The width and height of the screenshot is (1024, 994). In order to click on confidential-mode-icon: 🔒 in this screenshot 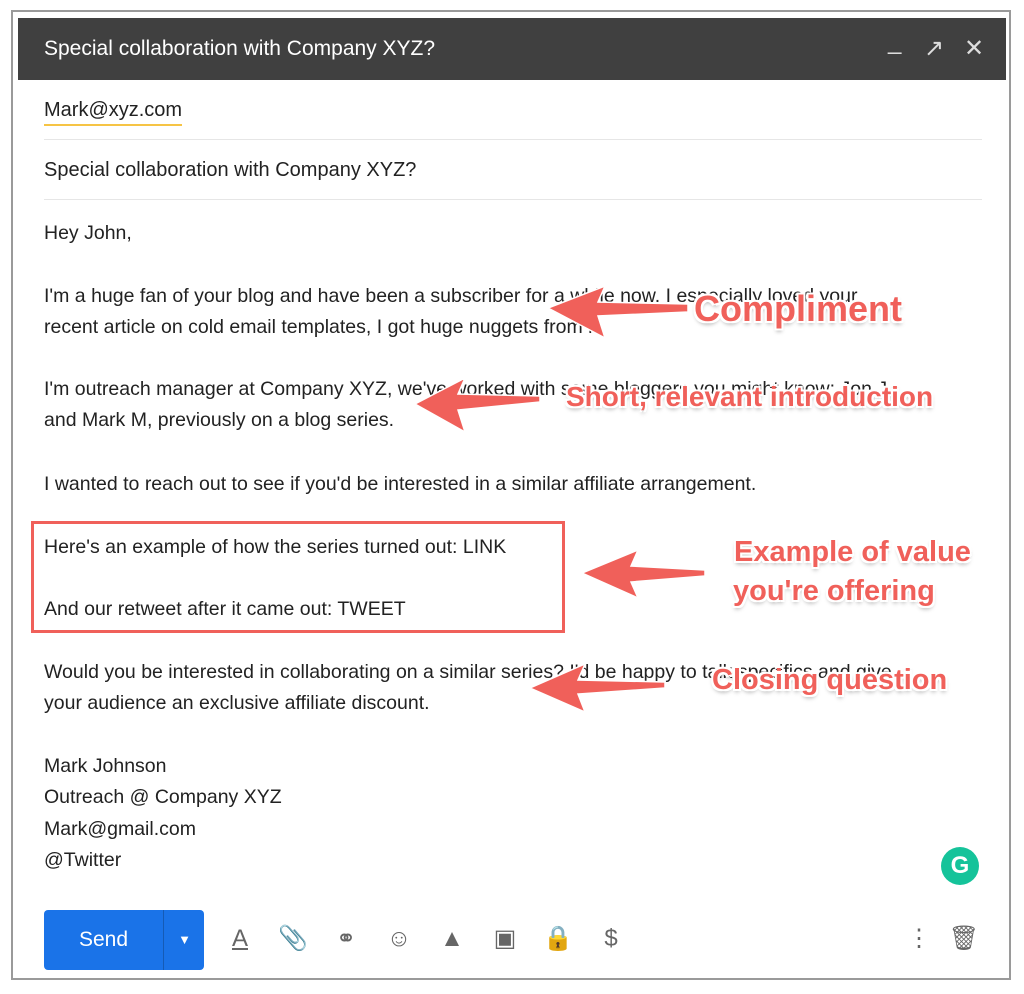, I will do `click(558, 939)`.